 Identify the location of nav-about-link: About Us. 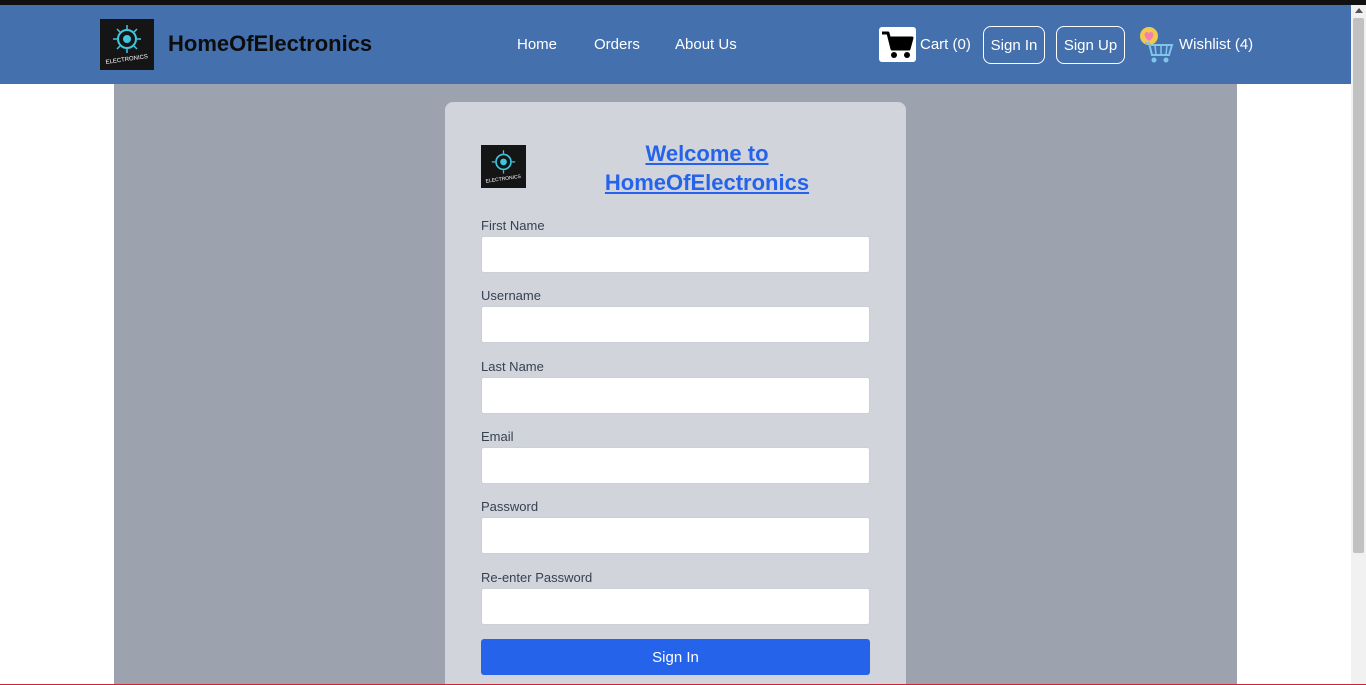
(706, 44).